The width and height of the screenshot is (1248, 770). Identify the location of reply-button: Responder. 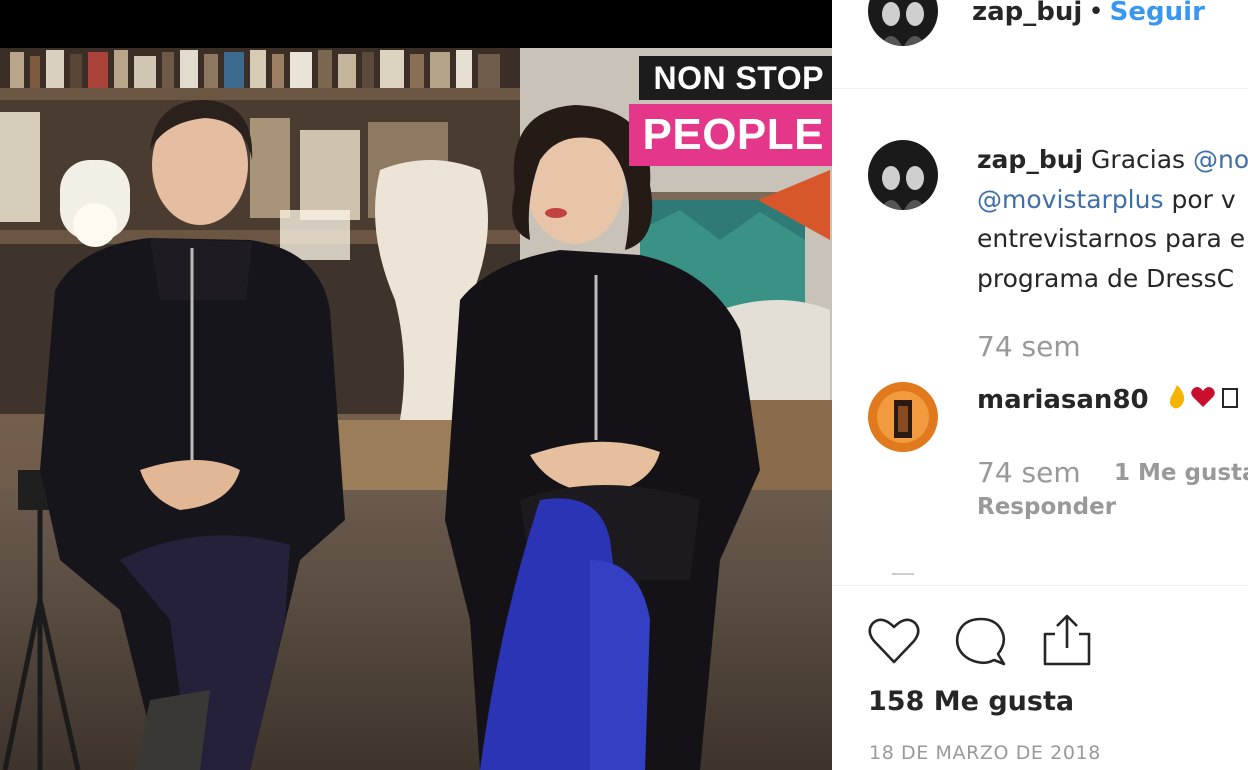
(1046, 507).